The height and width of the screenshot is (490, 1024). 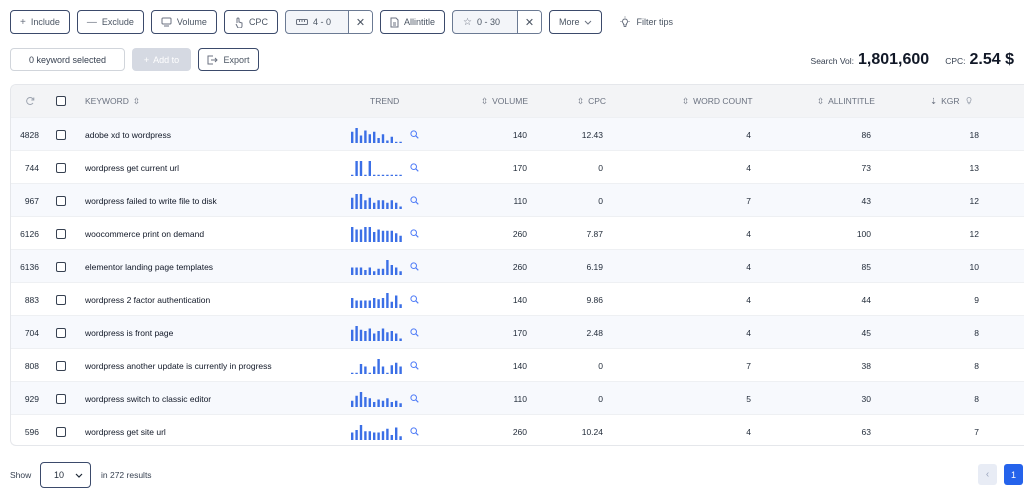 I want to click on more-label: More, so click(x=569, y=22).